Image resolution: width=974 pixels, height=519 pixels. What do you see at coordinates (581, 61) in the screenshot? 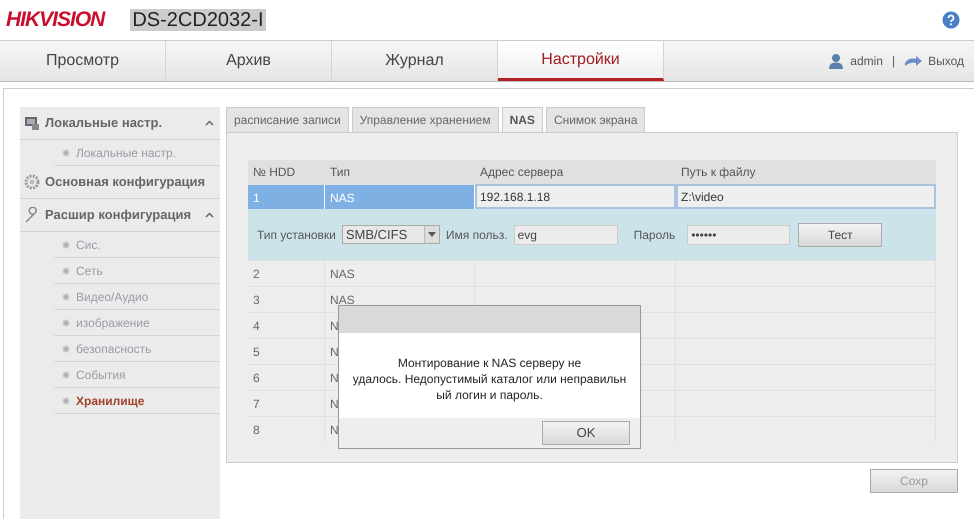
I see `nav-tab: Настройки` at bounding box center [581, 61].